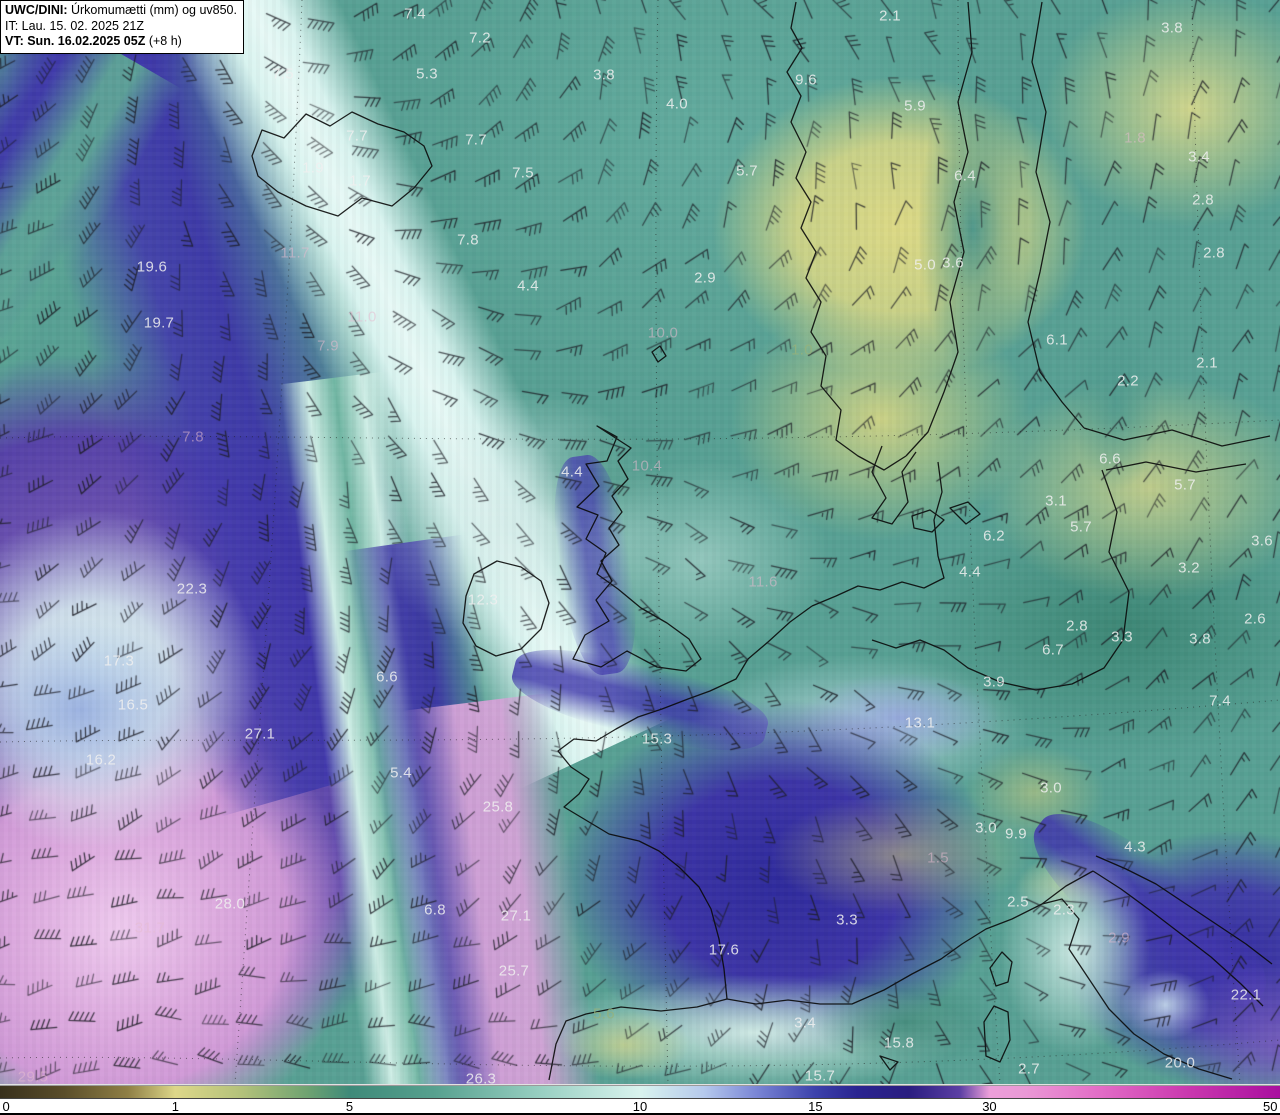 This screenshot has height=1115, width=1280. Describe the element at coordinates (640, 1092) in the screenshot. I see `colorbar-gradient-band` at that location.